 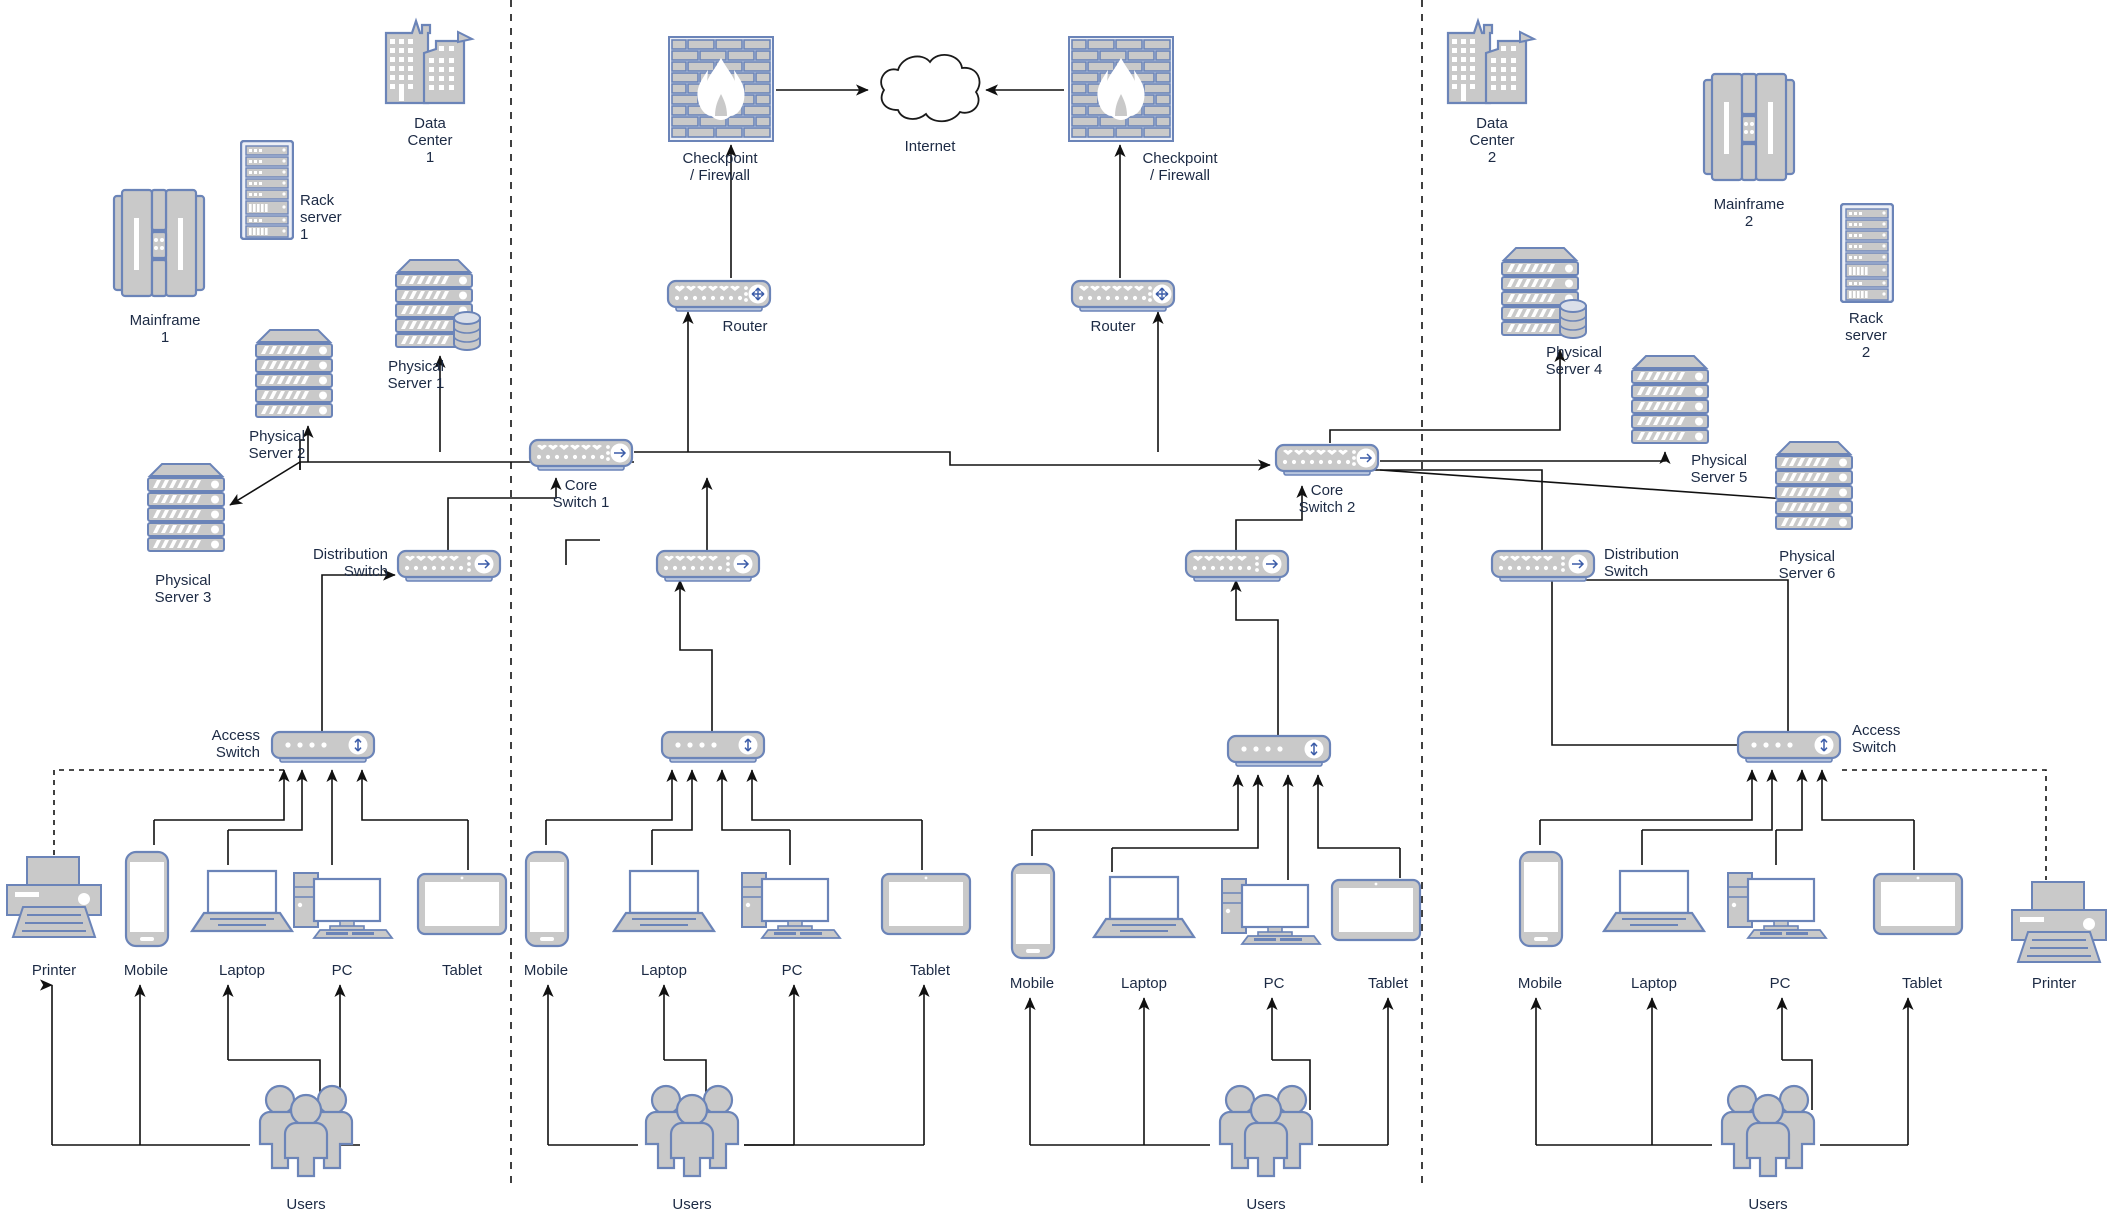 I want to click on distribution-switch-2-node, so click(x=708, y=568).